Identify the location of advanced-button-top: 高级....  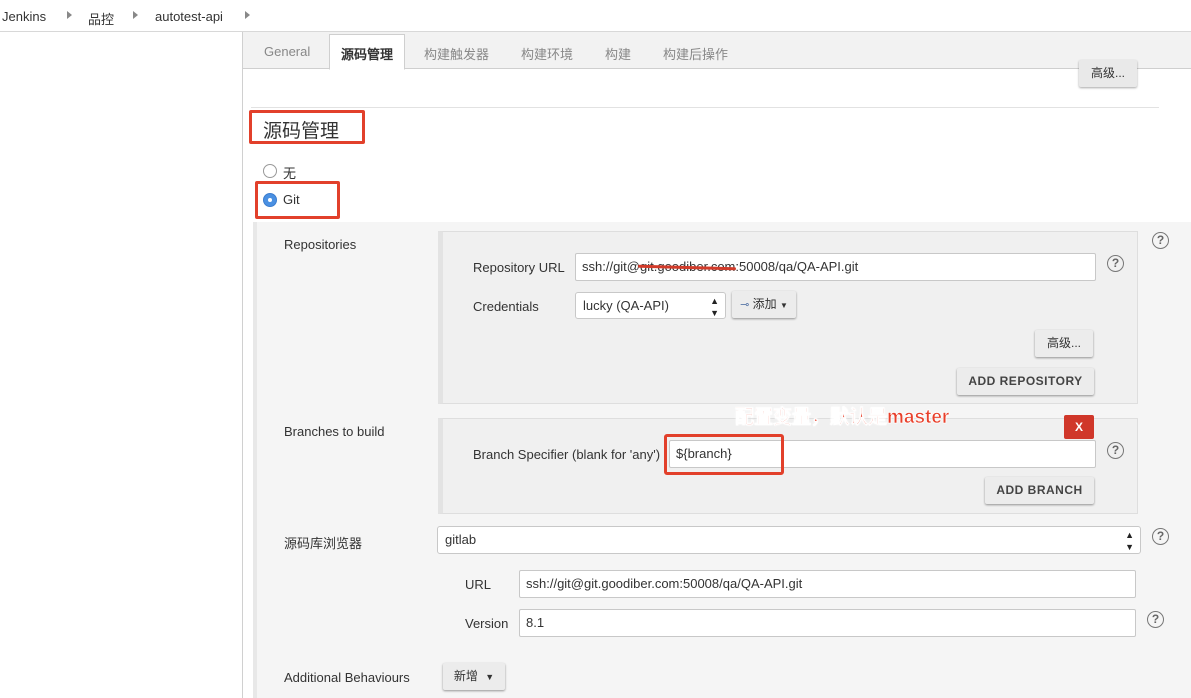
(1108, 73).